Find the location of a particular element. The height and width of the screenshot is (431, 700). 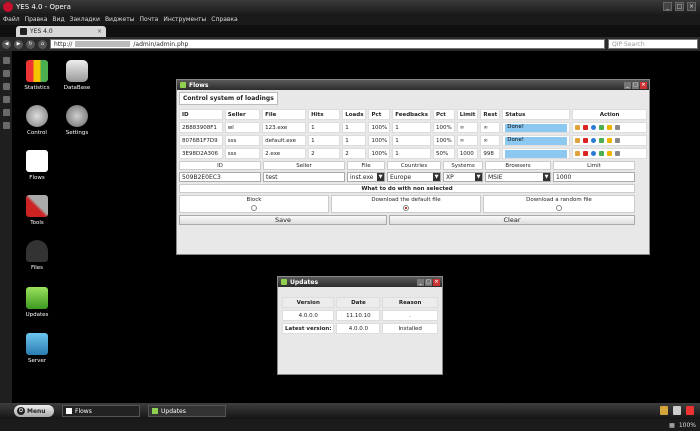

close-button: × is located at coordinates (691, 6).